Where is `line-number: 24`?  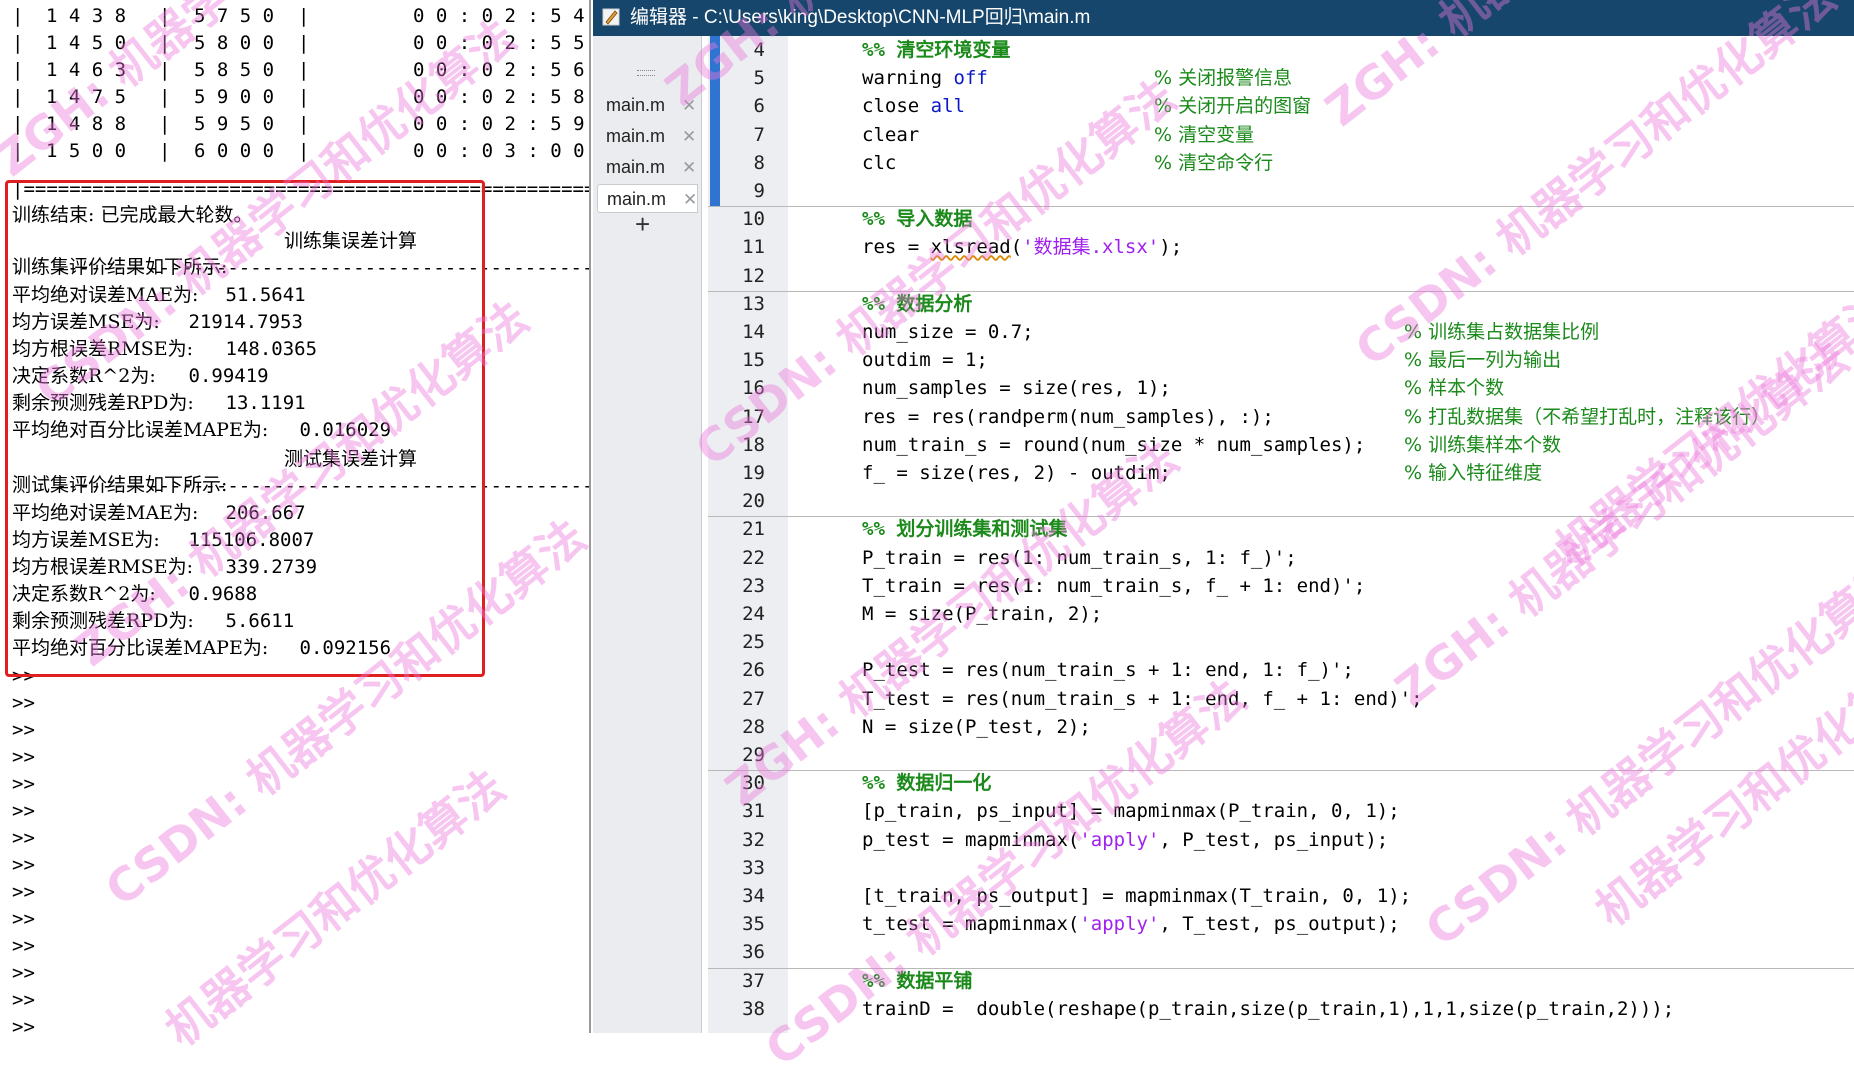
line-number: 24 is located at coordinates (753, 614).